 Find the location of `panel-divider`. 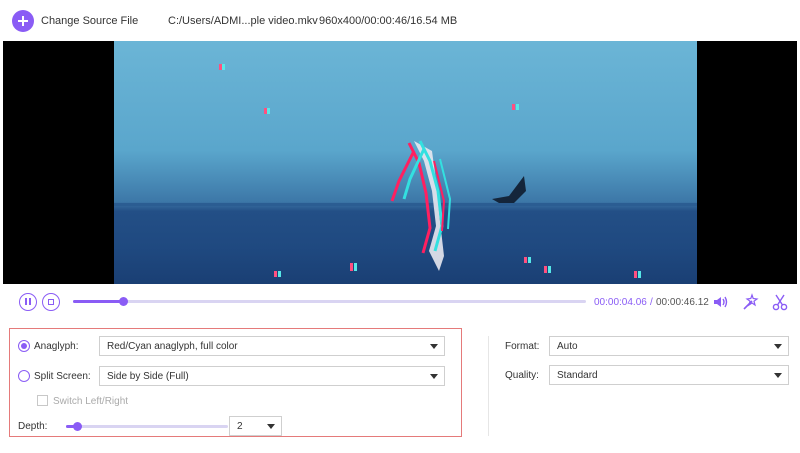

panel-divider is located at coordinates (488, 386).